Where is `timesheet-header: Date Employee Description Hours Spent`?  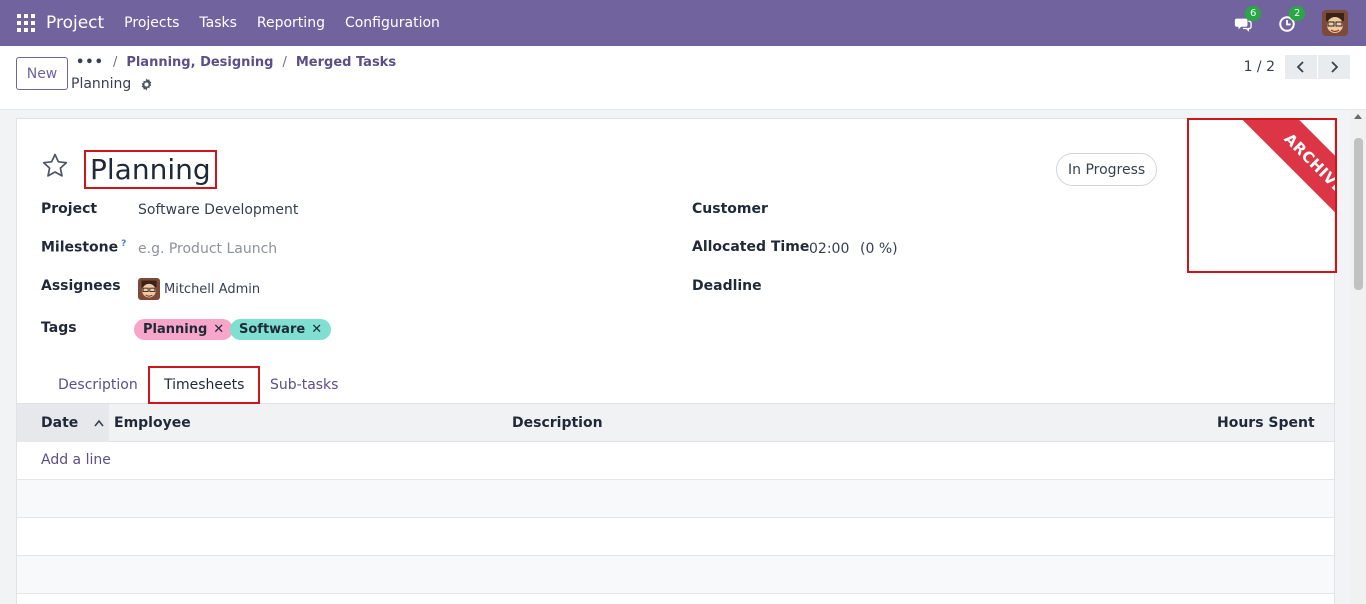
timesheet-header: Date Employee Description Hours Spent is located at coordinates (675, 423).